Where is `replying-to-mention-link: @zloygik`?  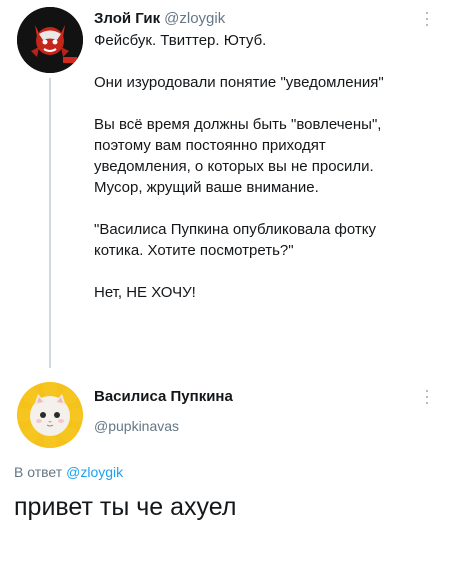
replying-to-mention-link: @zloygik is located at coordinates (94, 472).